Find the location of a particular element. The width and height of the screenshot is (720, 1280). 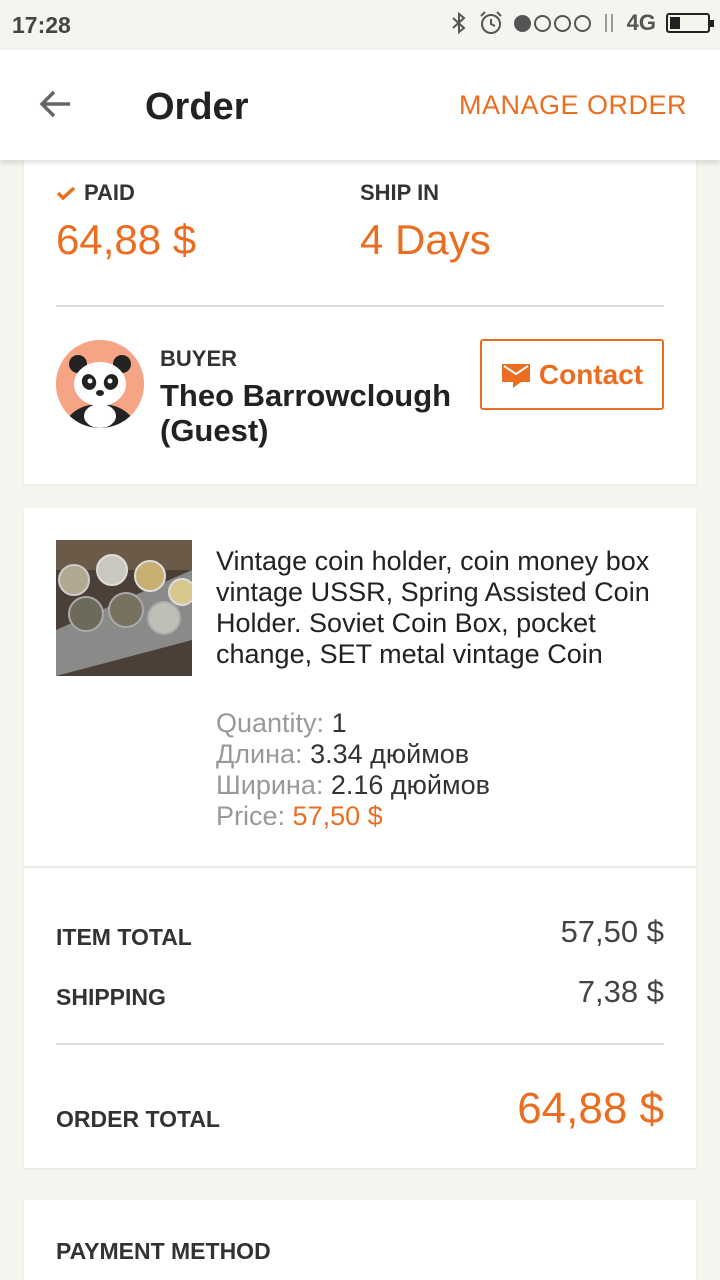

shipping-value: 7,38 $ is located at coordinates (620, 991).